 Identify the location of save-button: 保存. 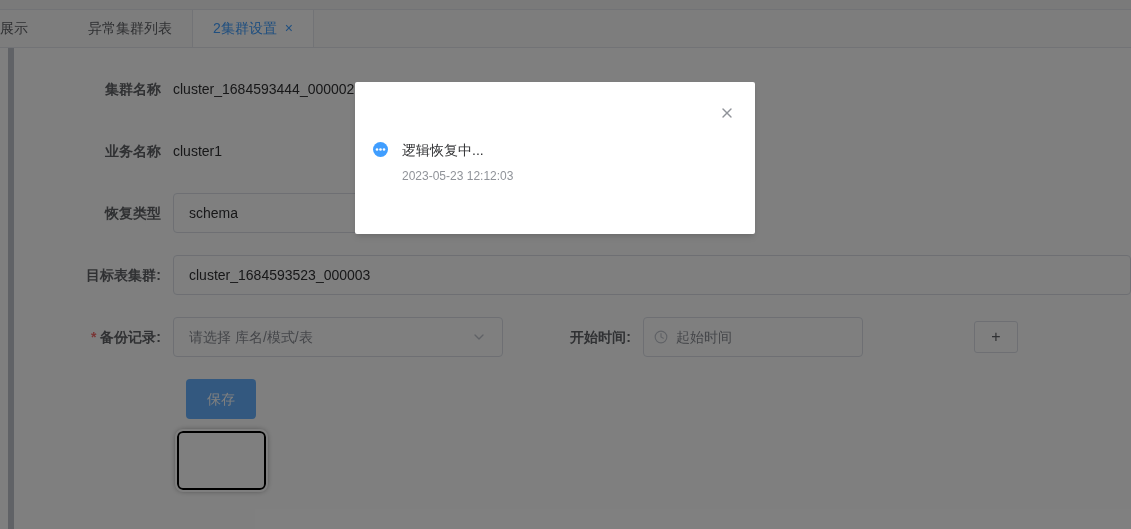
(221, 399).